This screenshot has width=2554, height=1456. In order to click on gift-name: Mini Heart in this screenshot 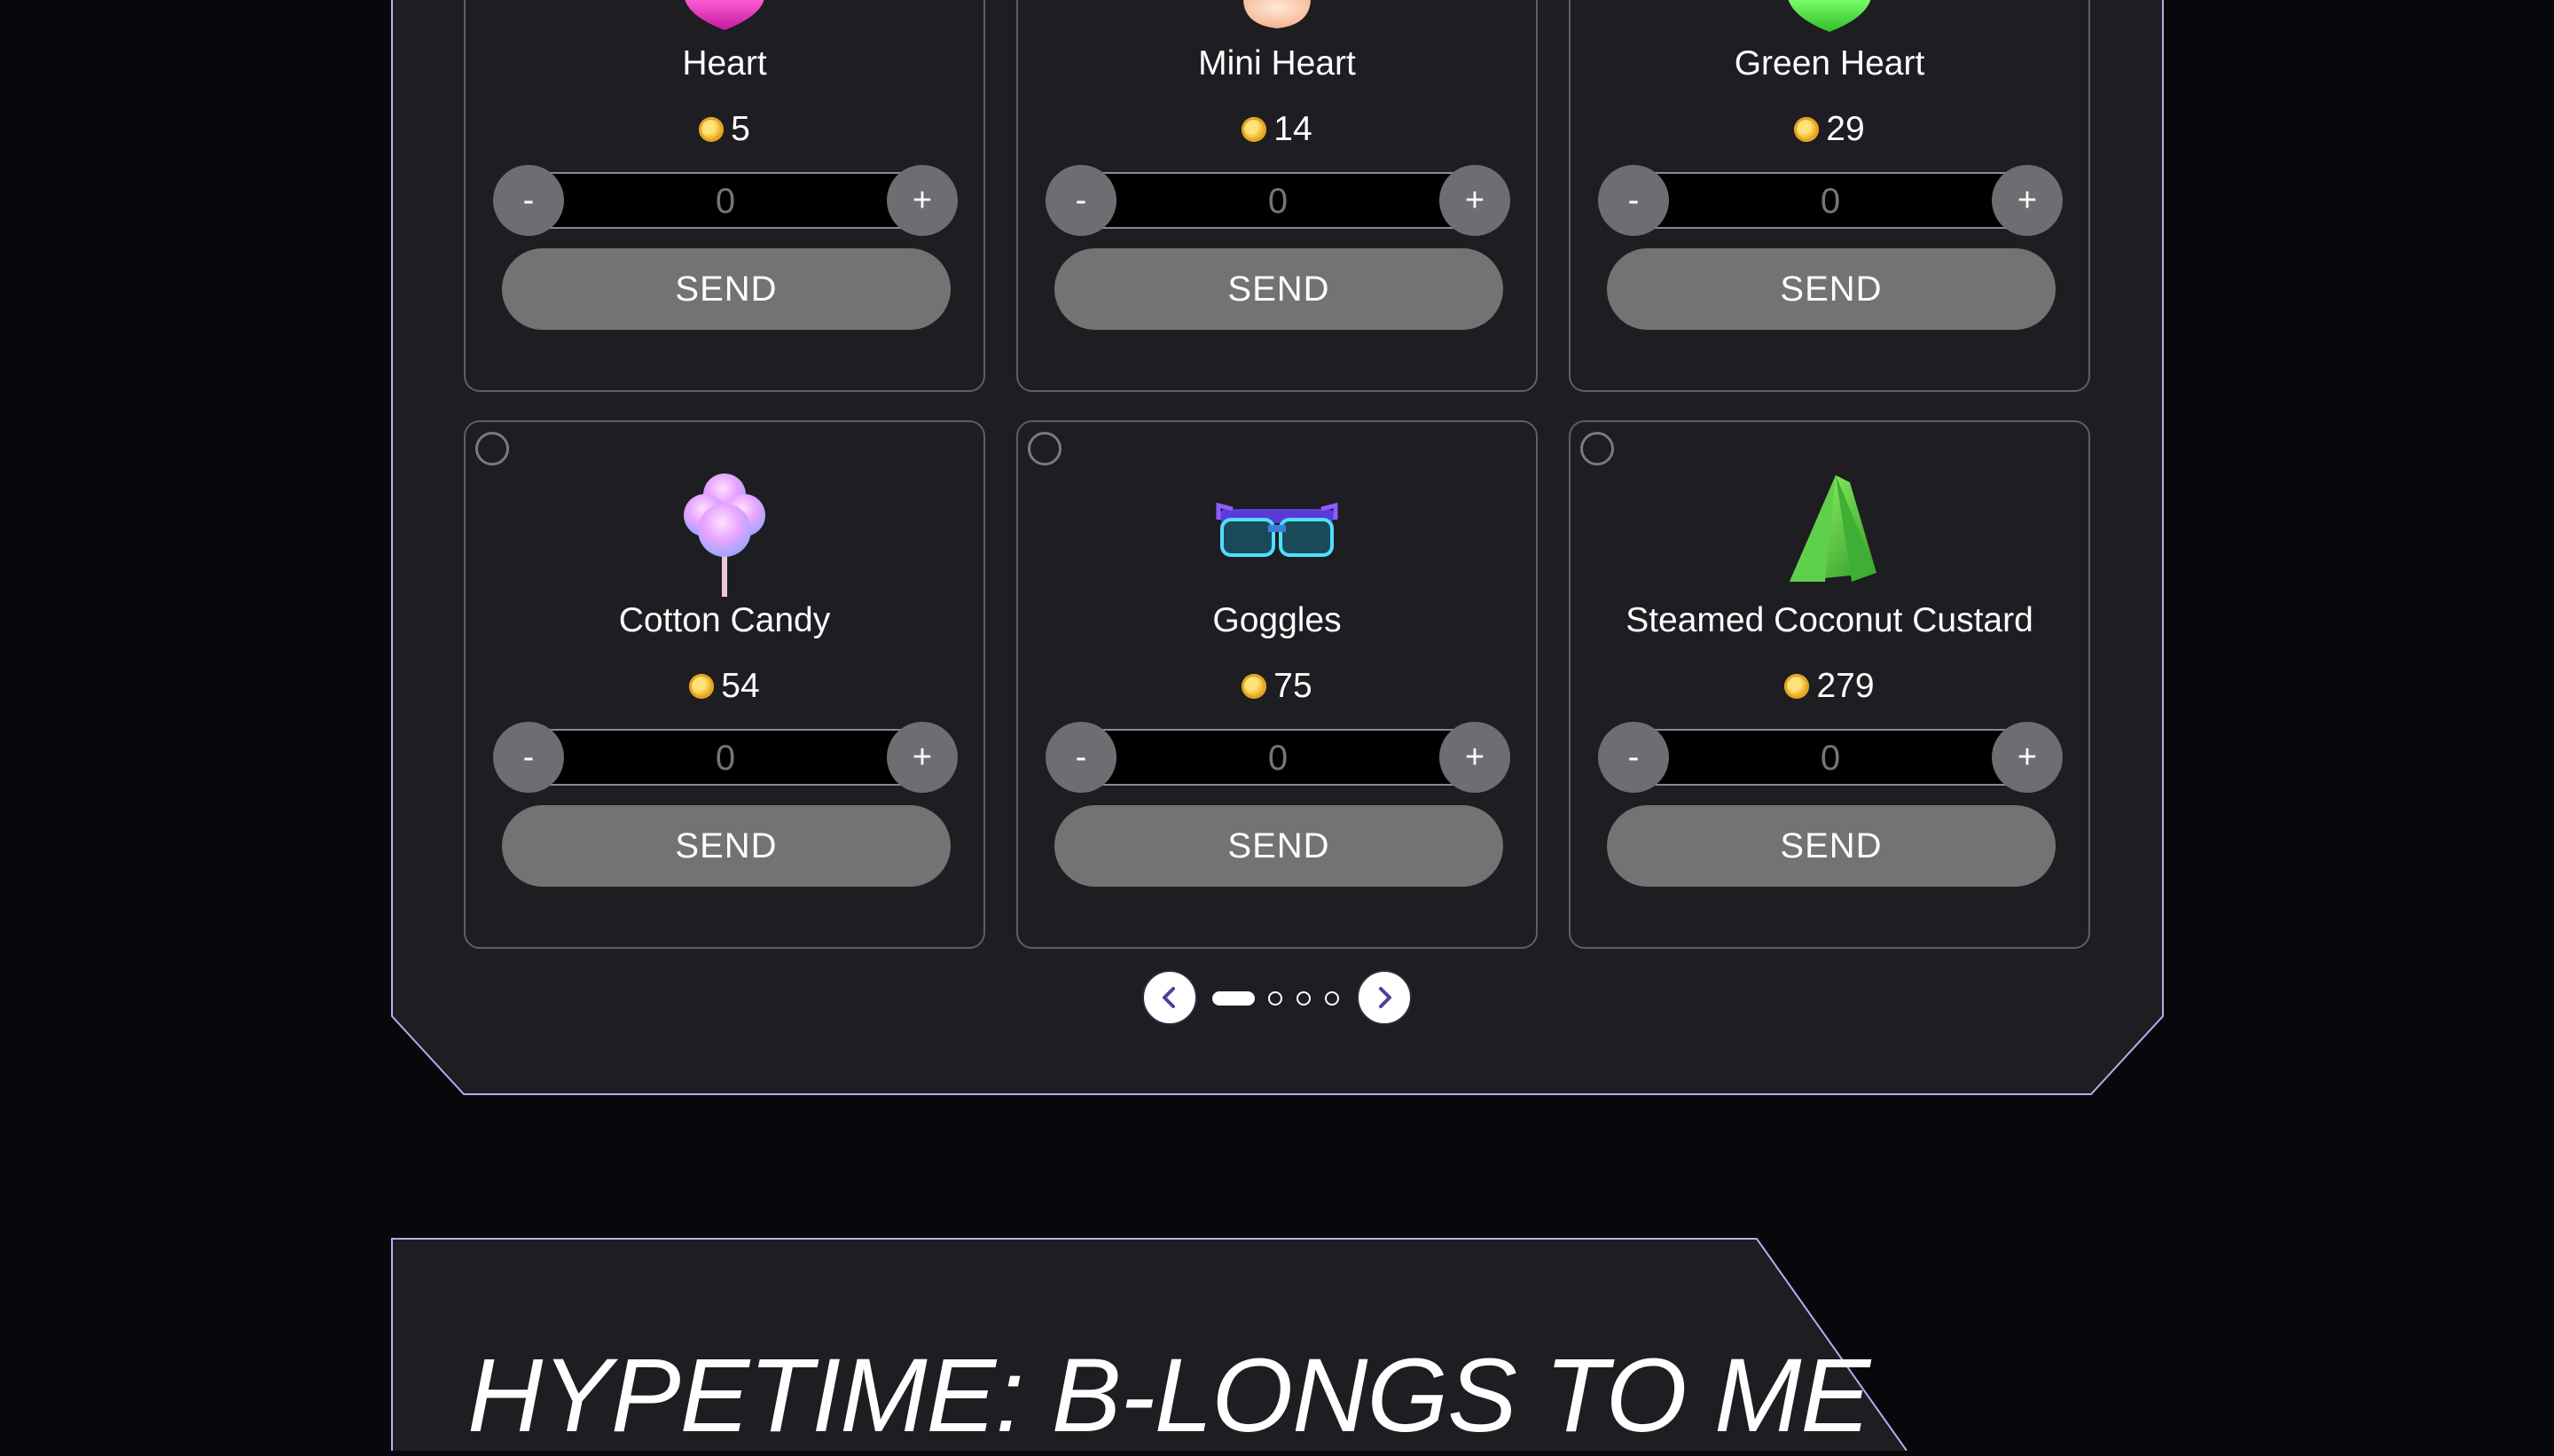, I will do `click(1277, 63)`.